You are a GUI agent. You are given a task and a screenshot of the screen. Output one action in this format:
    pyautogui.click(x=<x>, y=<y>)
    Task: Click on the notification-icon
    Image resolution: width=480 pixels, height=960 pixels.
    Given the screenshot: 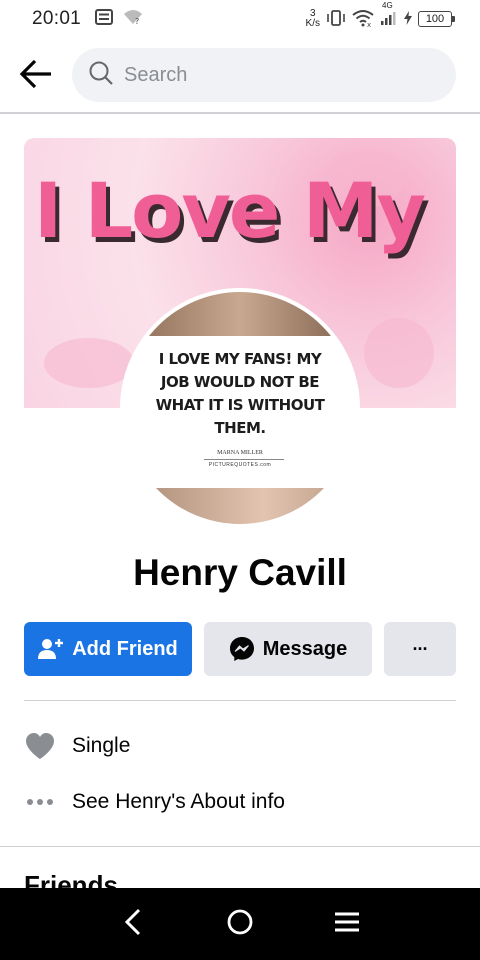 What is the action you would take?
    pyautogui.click(x=104, y=19)
    